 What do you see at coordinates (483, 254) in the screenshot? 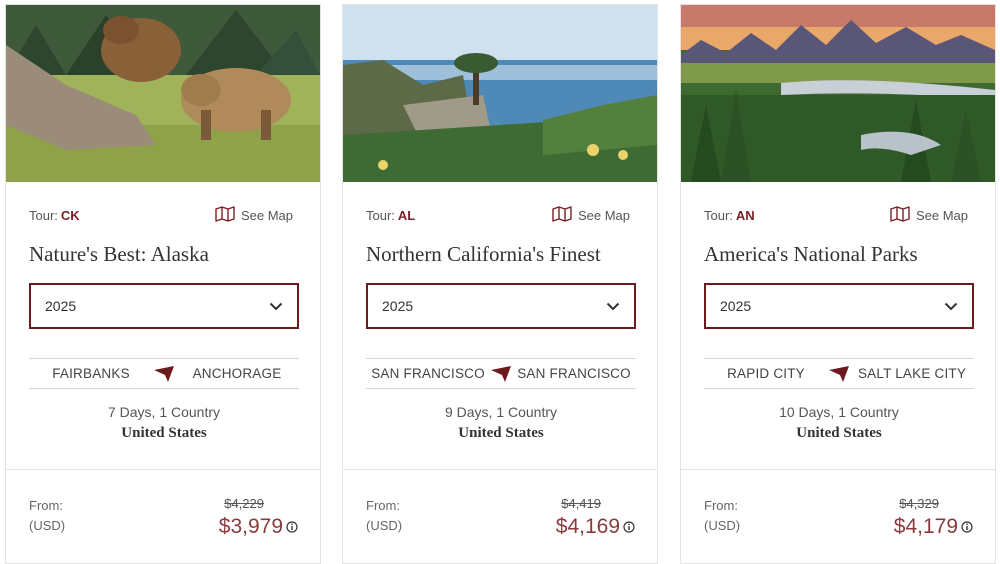
I see `tour-title: Northern California's Finest` at bounding box center [483, 254].